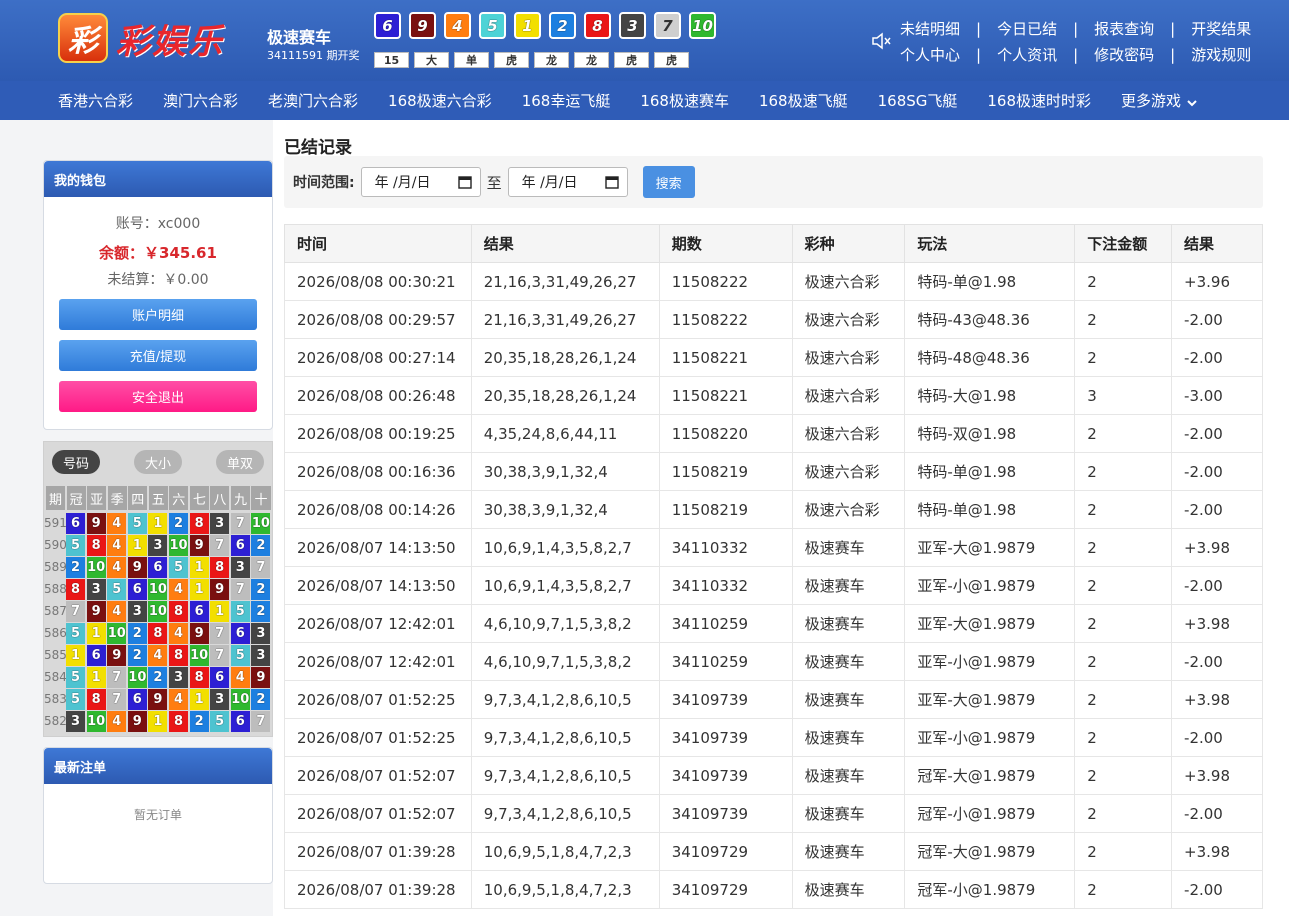 This screenshot has width=1289, height=916. I want to click on recharge-button: 充值/提现, so click(158, 355).